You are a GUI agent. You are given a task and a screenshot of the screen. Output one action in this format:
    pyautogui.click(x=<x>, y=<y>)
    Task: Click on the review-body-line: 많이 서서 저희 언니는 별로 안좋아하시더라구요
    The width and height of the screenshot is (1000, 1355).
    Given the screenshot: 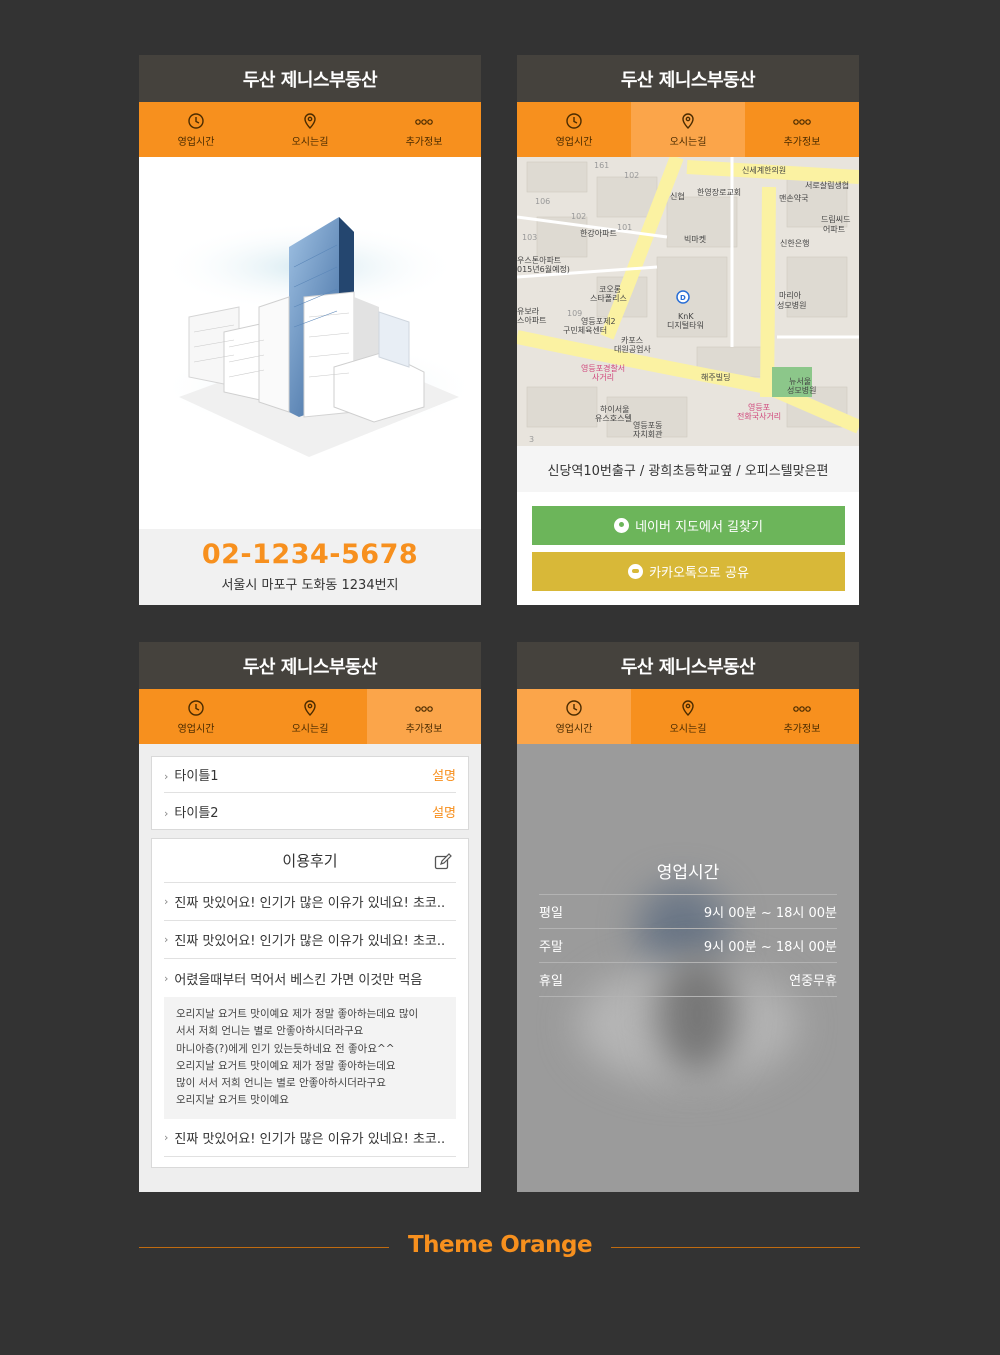 What is the action you would take?
    pyautogui.click(x=281, y=1083)
    